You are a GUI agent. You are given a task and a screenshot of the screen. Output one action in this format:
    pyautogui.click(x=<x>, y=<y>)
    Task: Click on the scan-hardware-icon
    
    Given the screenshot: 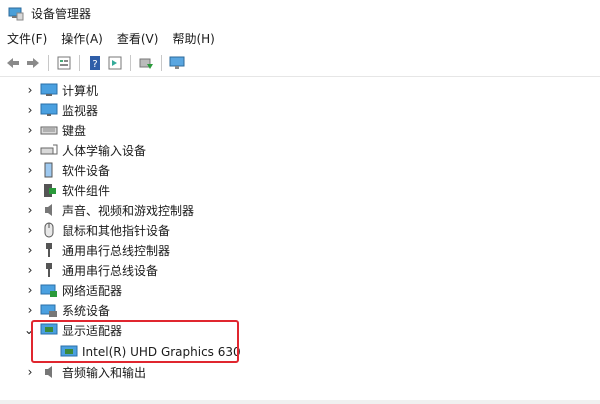 What is the action you would take?
    pyautogui.click(x=177, y=62)
    